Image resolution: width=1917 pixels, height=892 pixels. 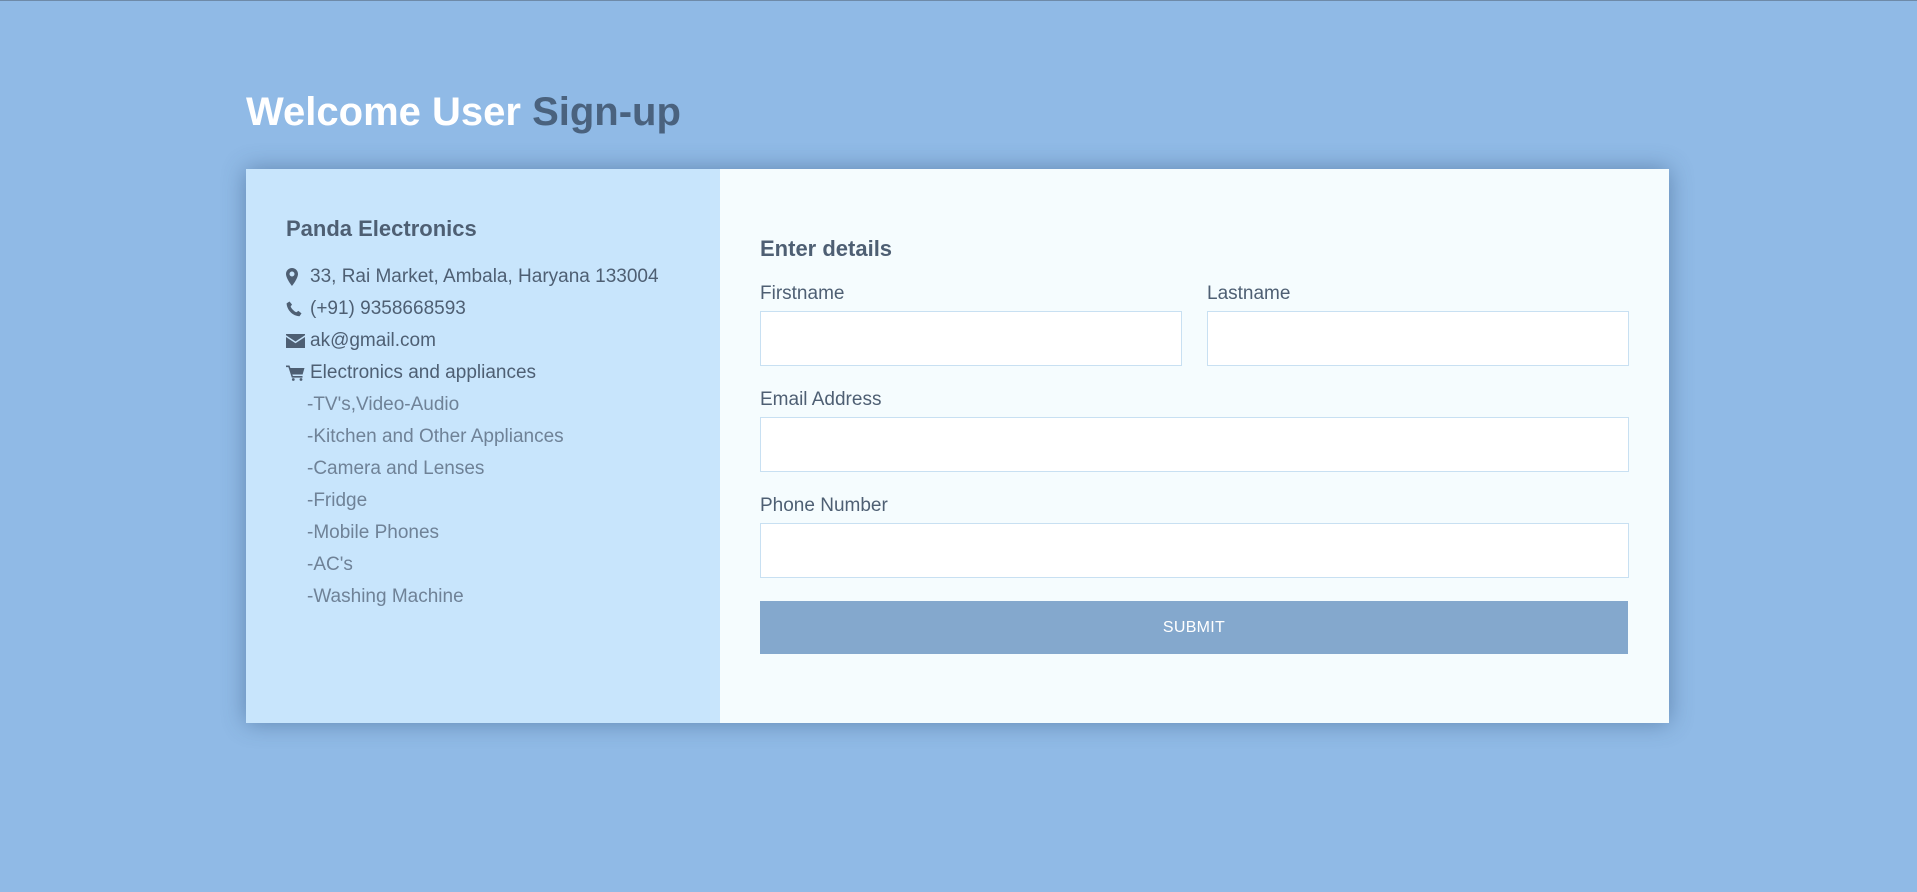 What do you see at coordinates (1418, 338) in the screenshot?
I see `lastname-input` at bounding box center [1418, 338].